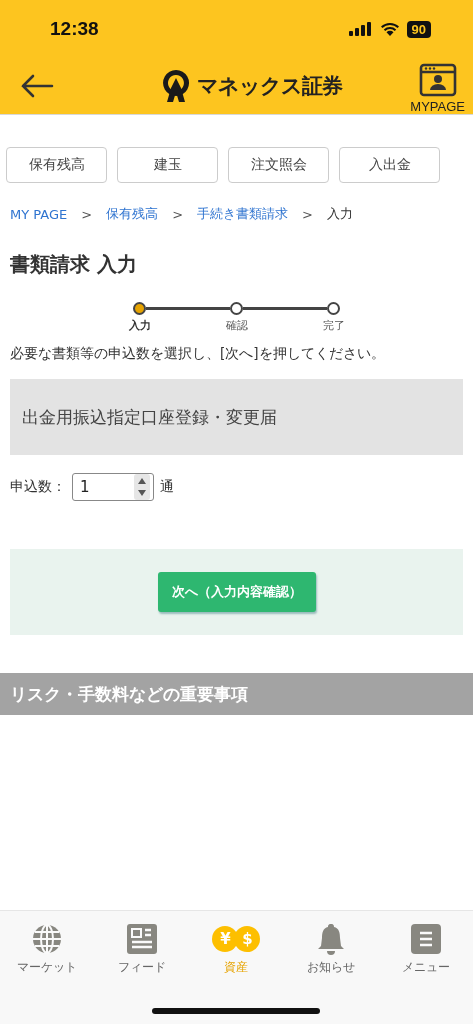  I want to click on signal-icon, so click(360, 29).